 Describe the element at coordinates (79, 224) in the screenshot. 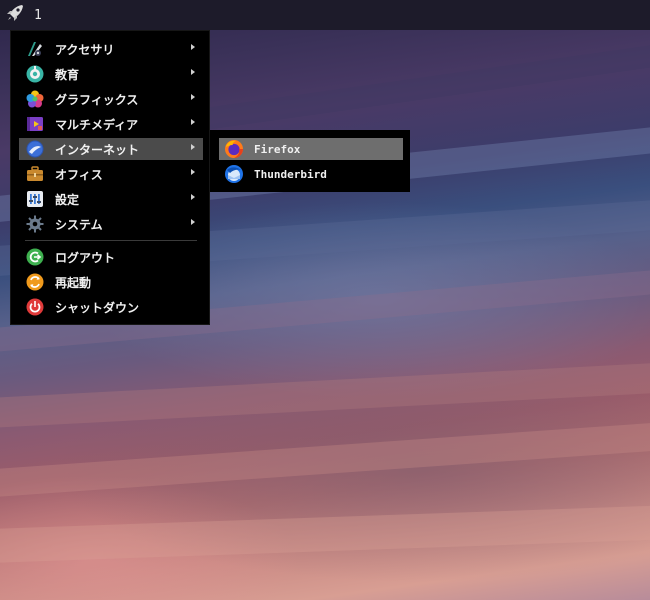

I see `menu-item-label: システム` at that location.